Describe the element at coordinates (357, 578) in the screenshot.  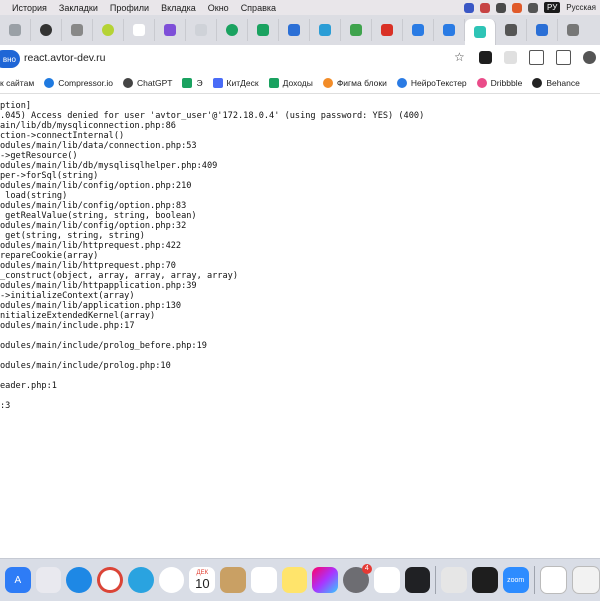
I see `system-settings-icon: 4` at that location.